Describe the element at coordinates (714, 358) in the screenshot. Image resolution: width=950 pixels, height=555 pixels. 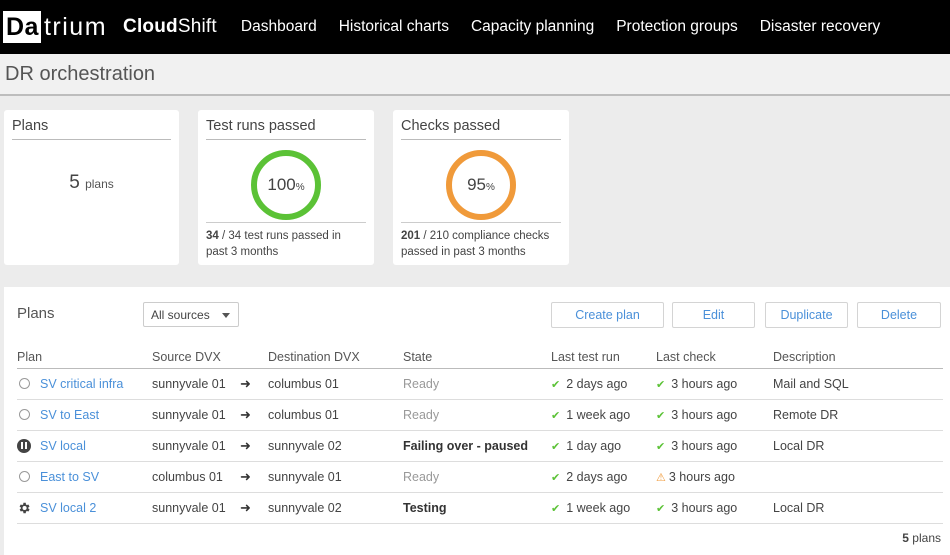
I see `column-header-last-check: Last check` at that location.